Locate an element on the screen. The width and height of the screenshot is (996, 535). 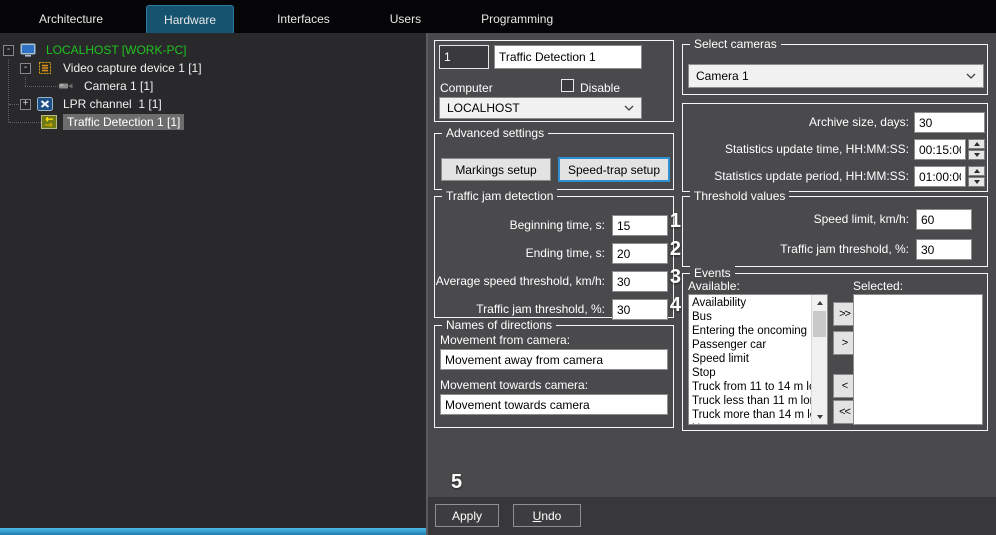
tree-expander: + is located at coordinates (25, 104).